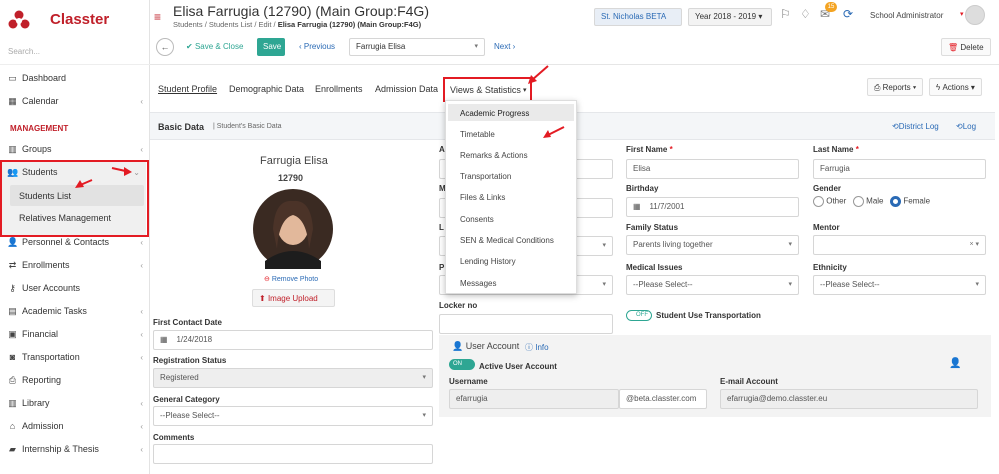 Image resolution: width=999 pixels, height=474 pixels. What do you see at coordinates (462, 364) in the screenshot?
I see `active-account-toggle: ON` at bounding box center [462, 364].